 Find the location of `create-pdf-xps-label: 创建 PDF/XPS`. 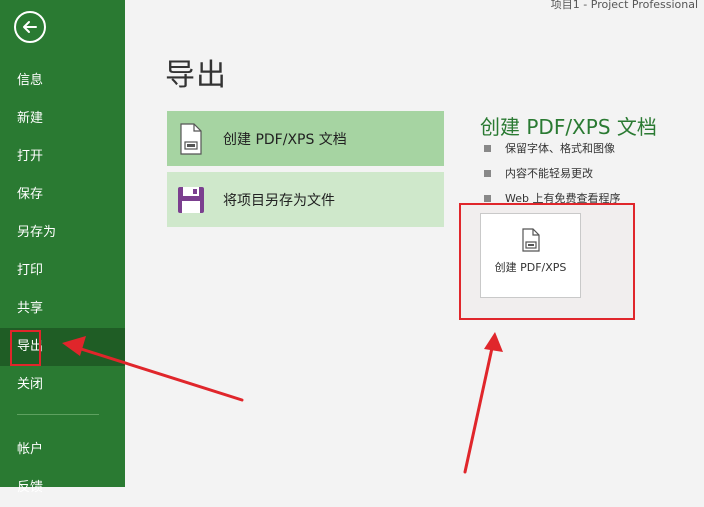

create-pdf-xps-label: 创建 PDF/XPS is located at coordinates (530, 267).